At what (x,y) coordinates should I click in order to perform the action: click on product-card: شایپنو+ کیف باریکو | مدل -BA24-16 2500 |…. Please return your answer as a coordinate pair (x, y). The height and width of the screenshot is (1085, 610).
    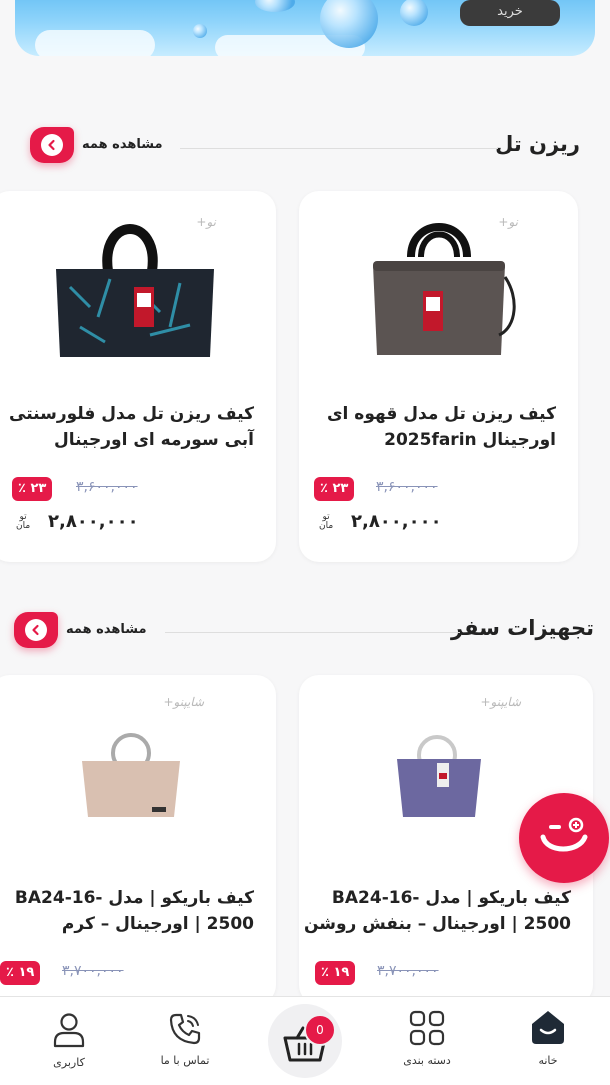
    Looking at the image, I should click on (138, 840).